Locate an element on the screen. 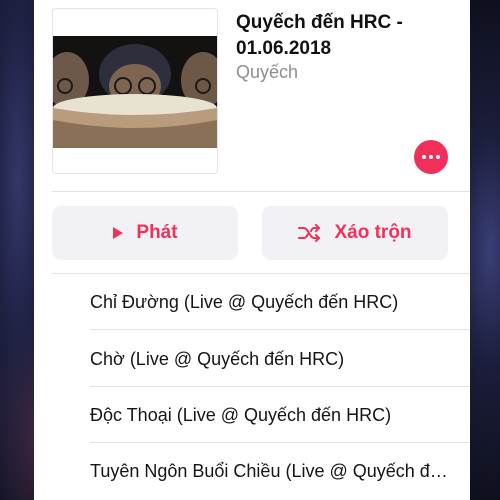 Image resolution: width=500 pixels, height=500 pixels. shuffle-button-label: Xáo trộn is located at coordinates (373, 232).